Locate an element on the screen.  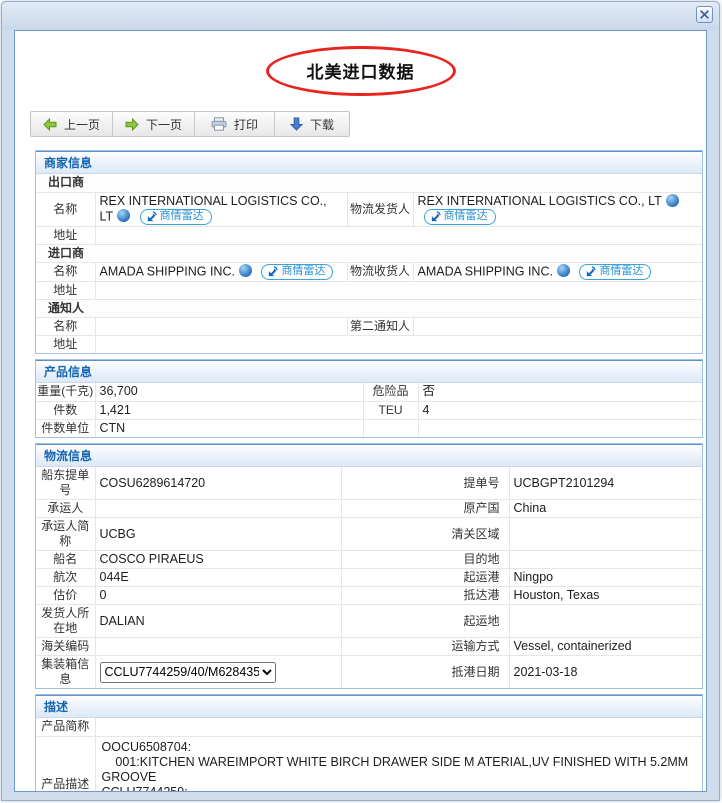
prev-page-button: 上一页 is located at coordinates (72, 124).